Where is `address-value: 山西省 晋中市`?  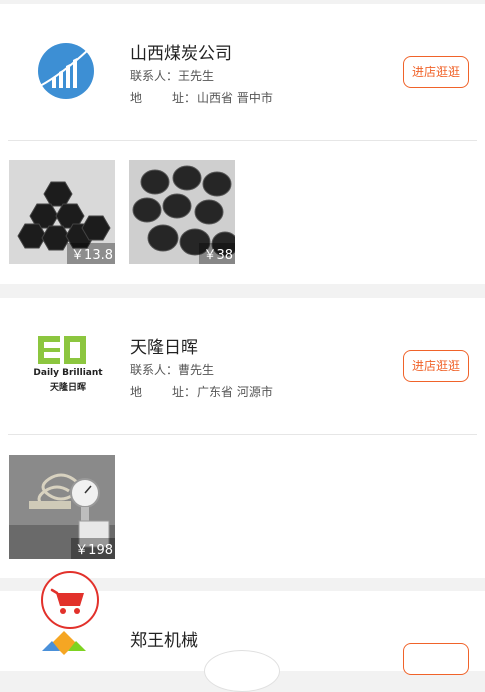 address-value: 山西省 晋中市 is located at coordinates (235, 98).